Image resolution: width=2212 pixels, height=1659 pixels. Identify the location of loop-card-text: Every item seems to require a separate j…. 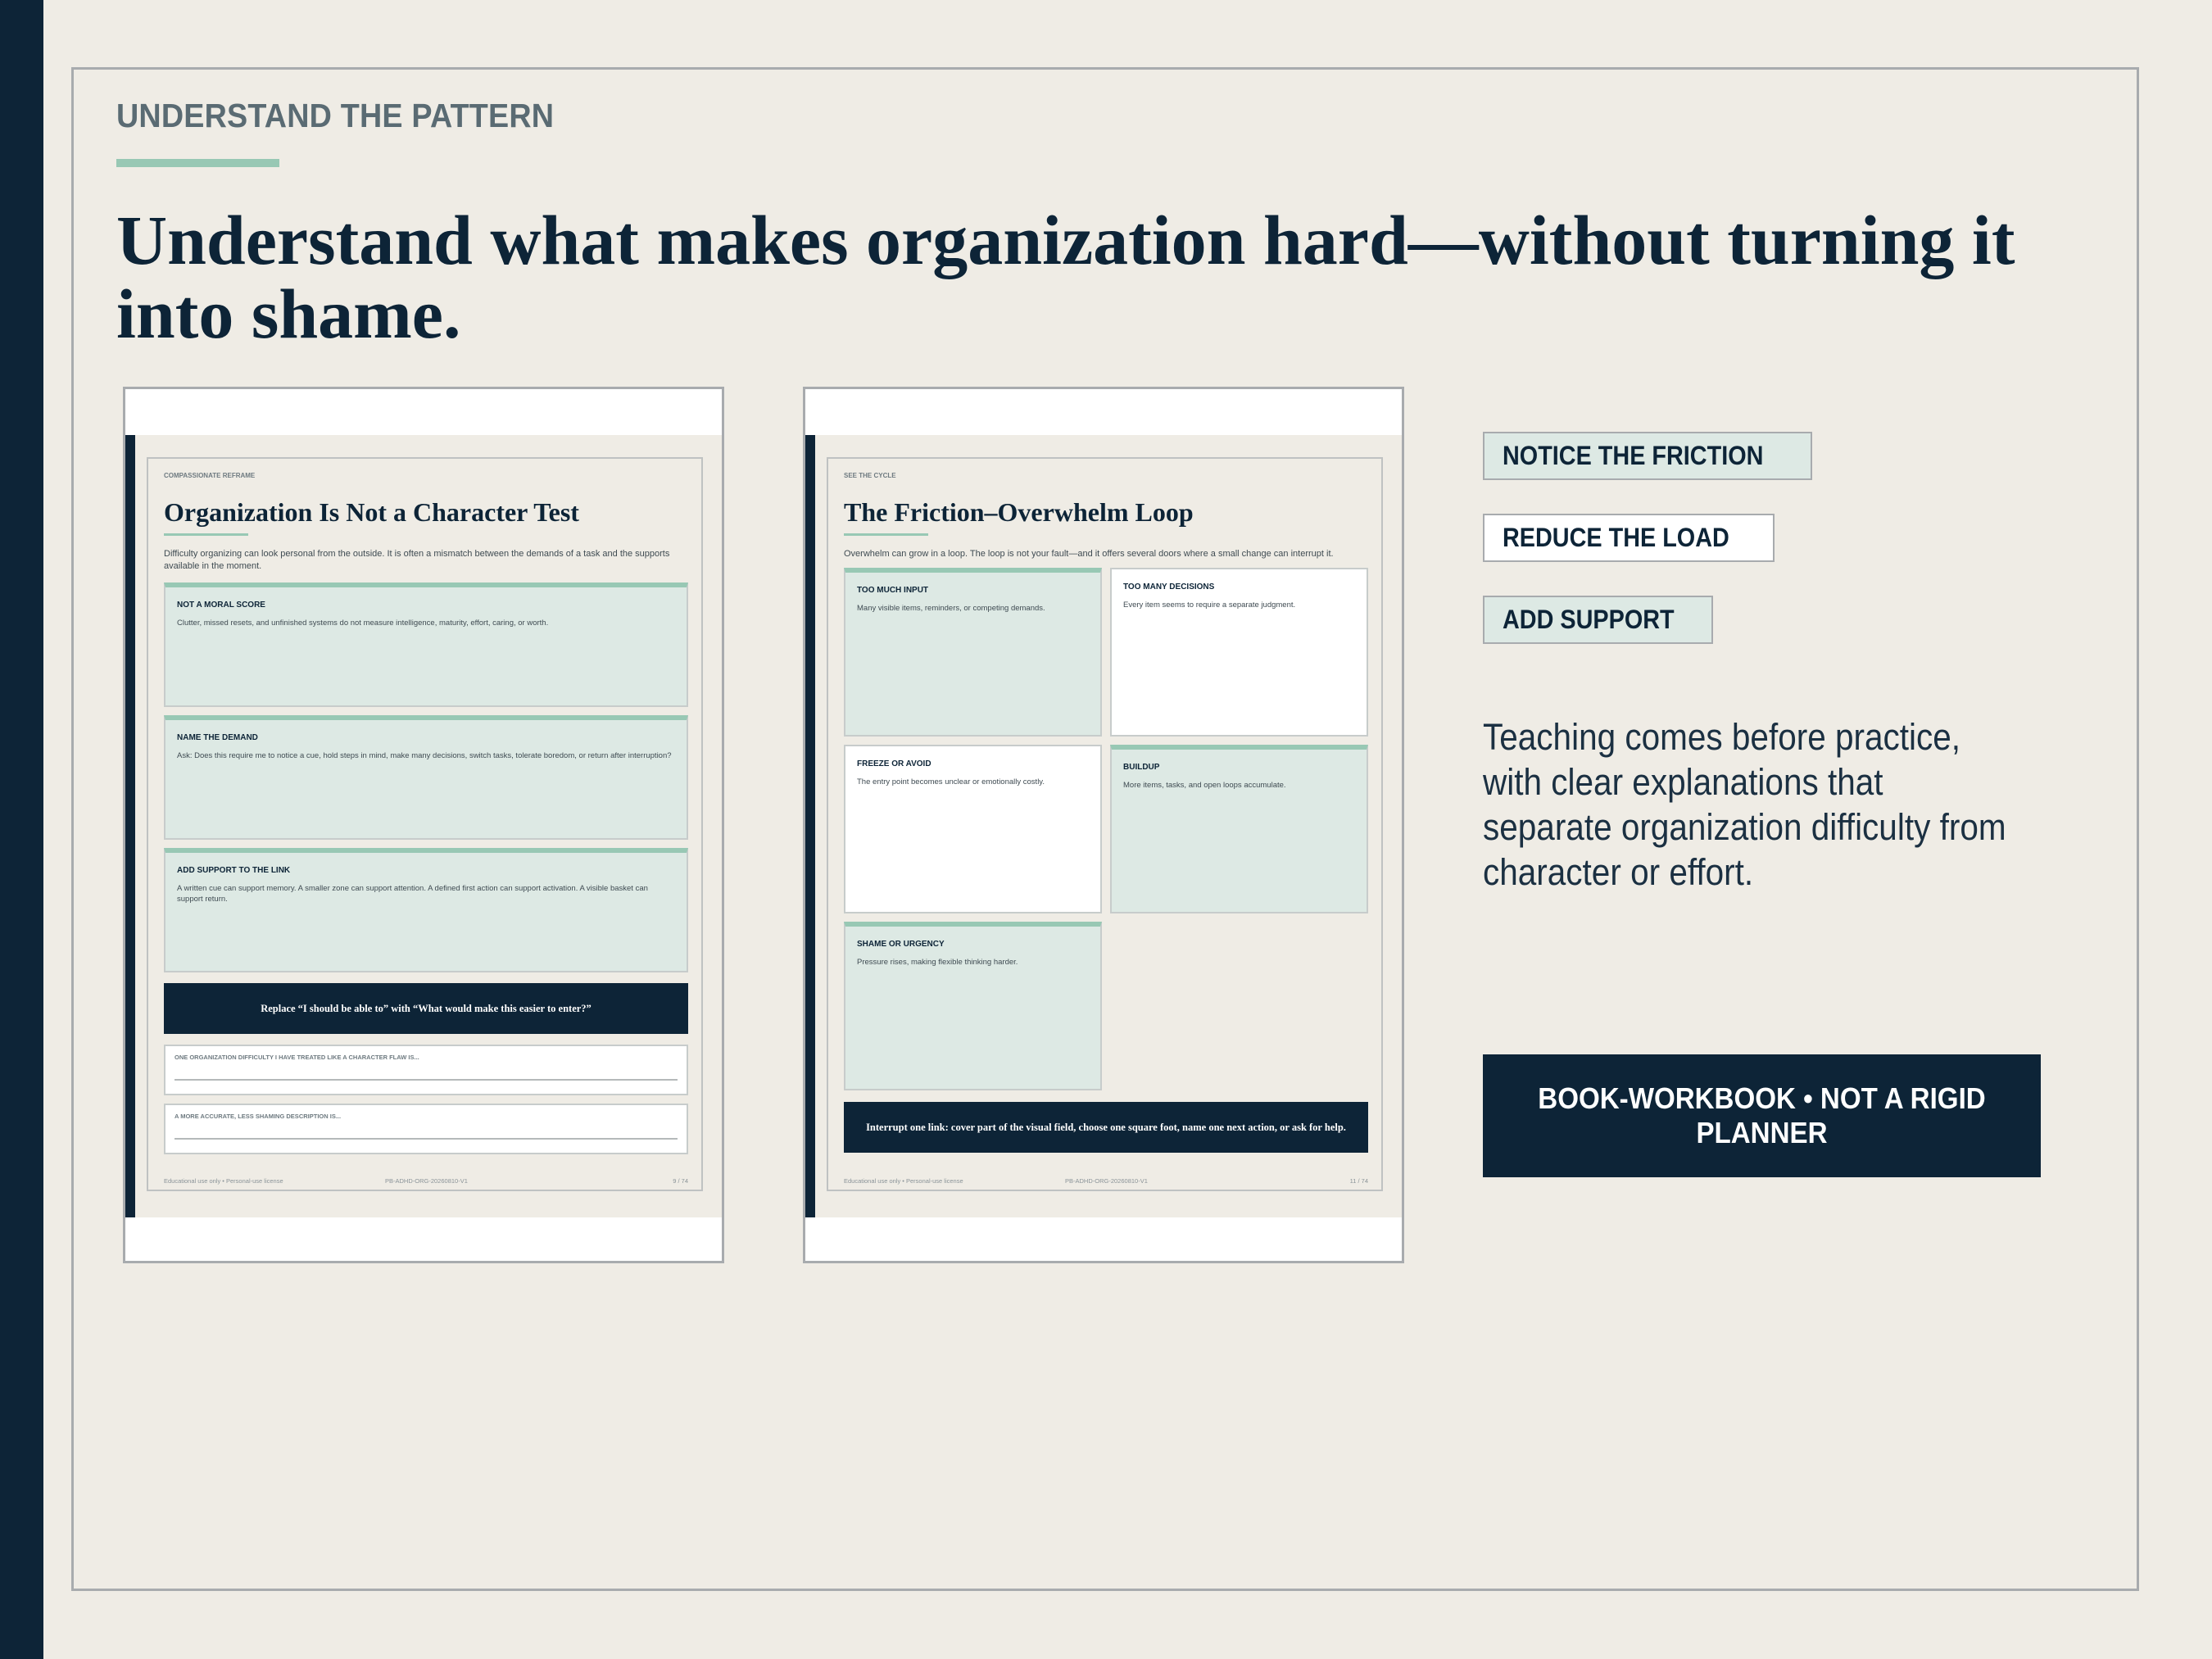
(1209, 605).